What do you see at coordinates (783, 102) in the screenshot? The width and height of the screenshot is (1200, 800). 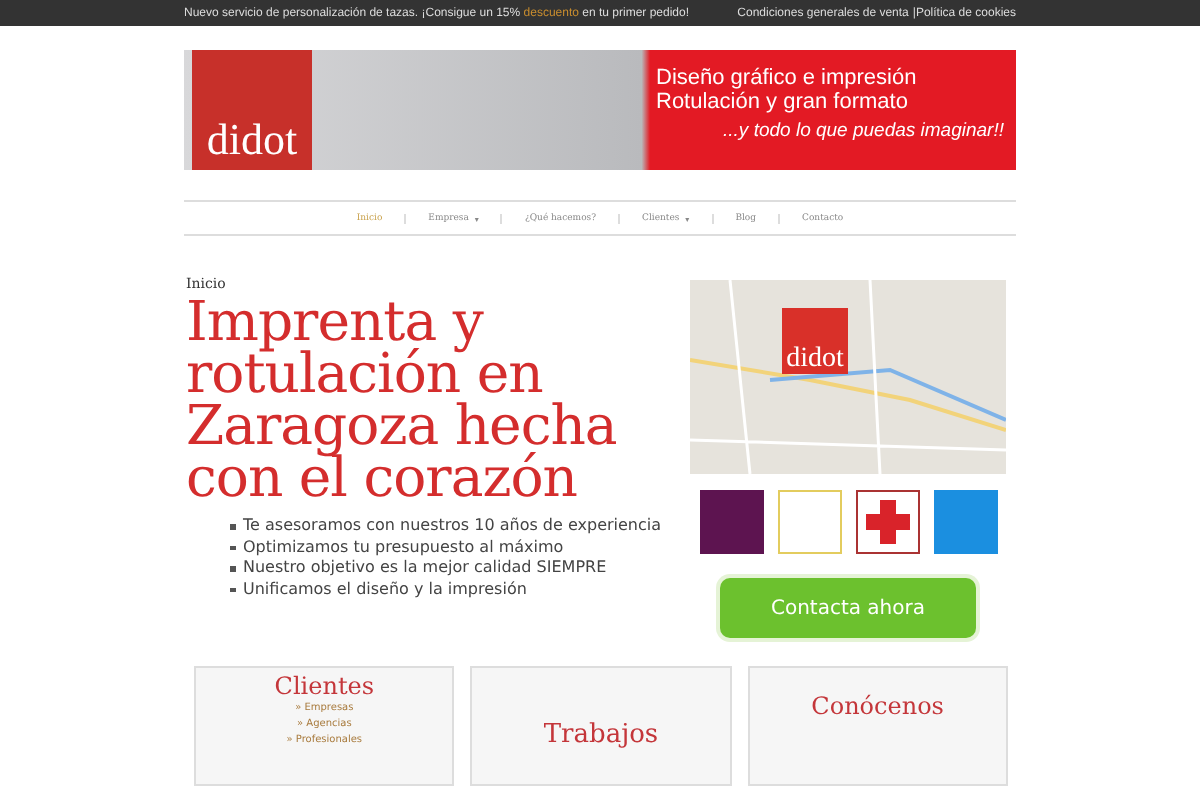 I see `banner-text: Rotulación y gran formato` at bounding box center [783, 102].